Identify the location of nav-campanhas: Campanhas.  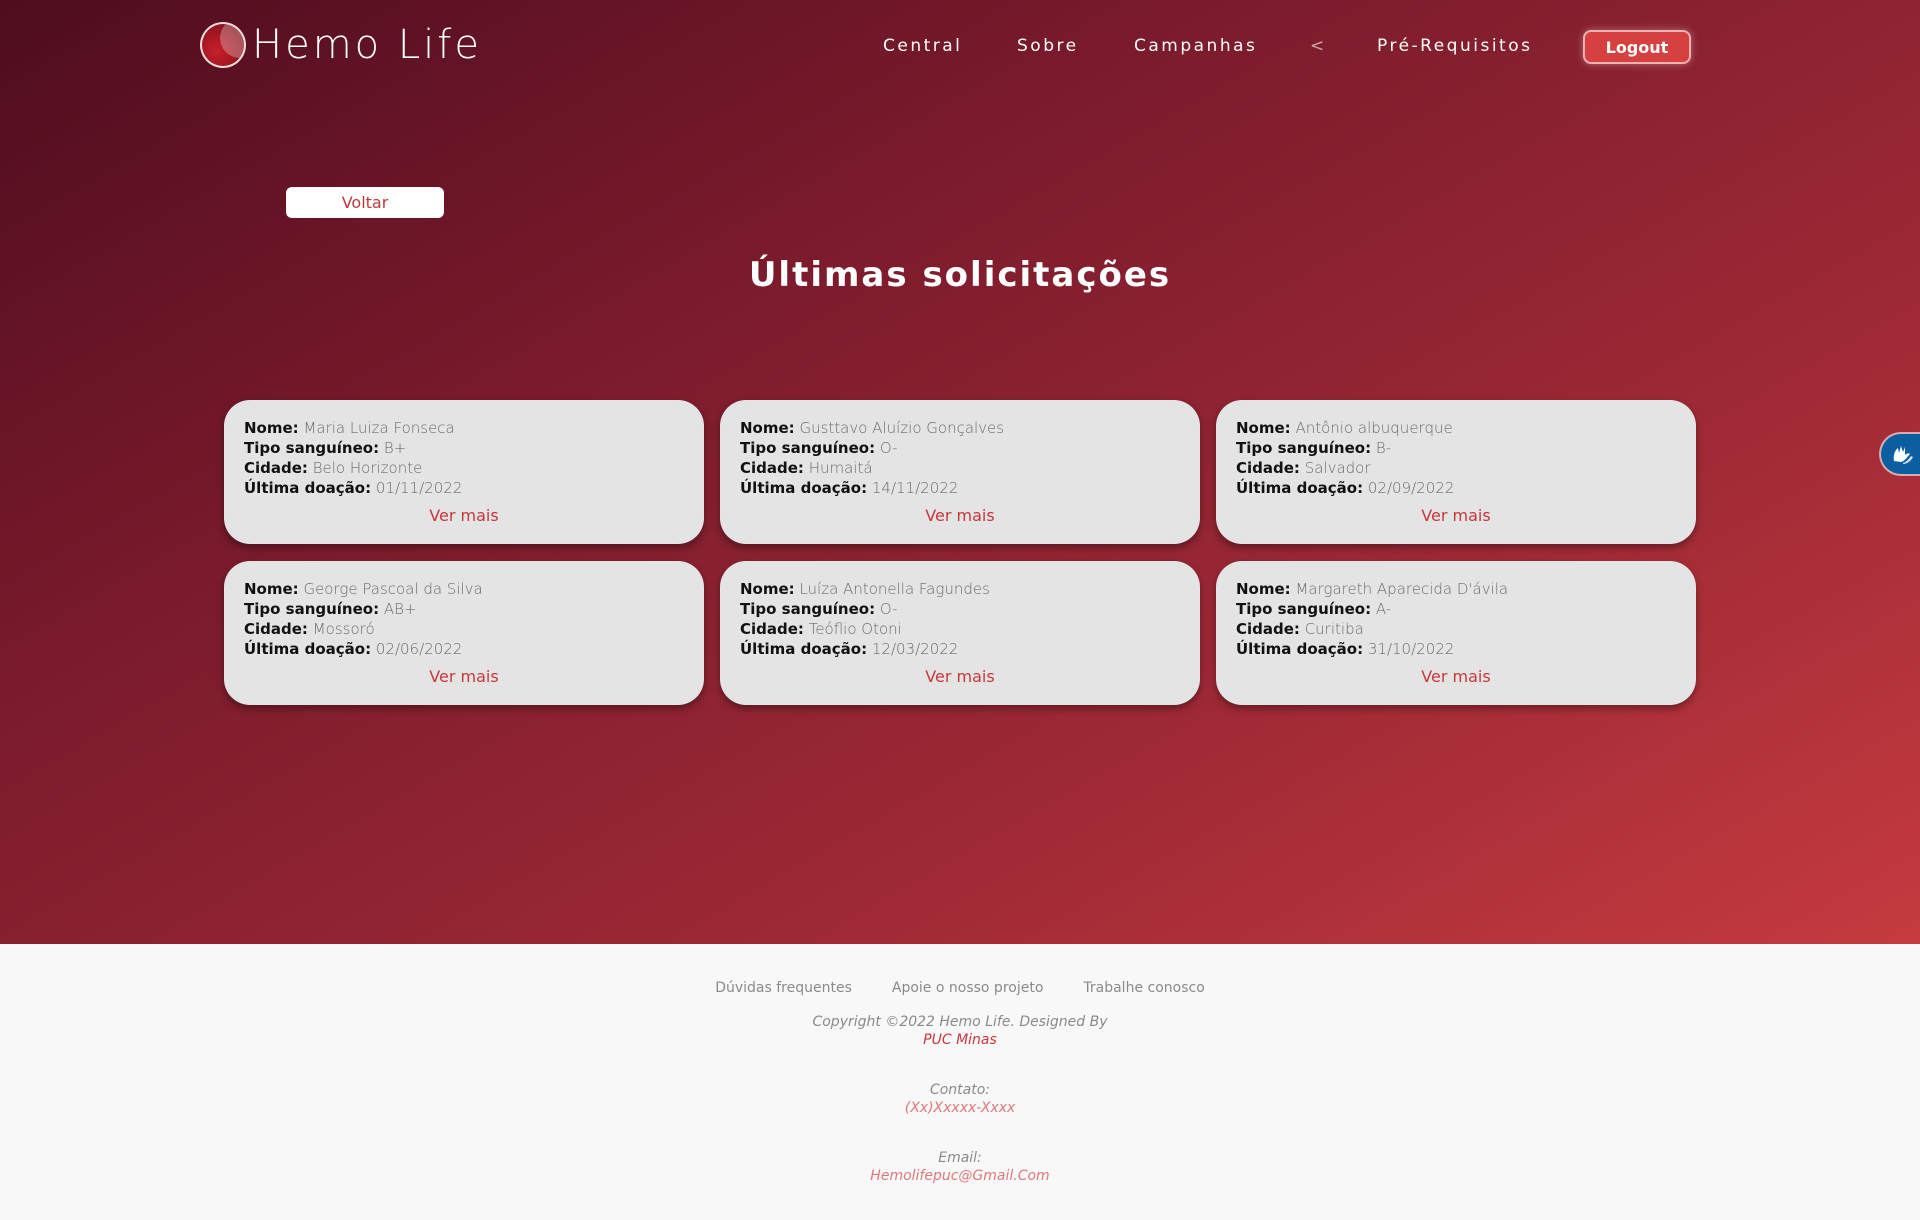
(1195, 46).